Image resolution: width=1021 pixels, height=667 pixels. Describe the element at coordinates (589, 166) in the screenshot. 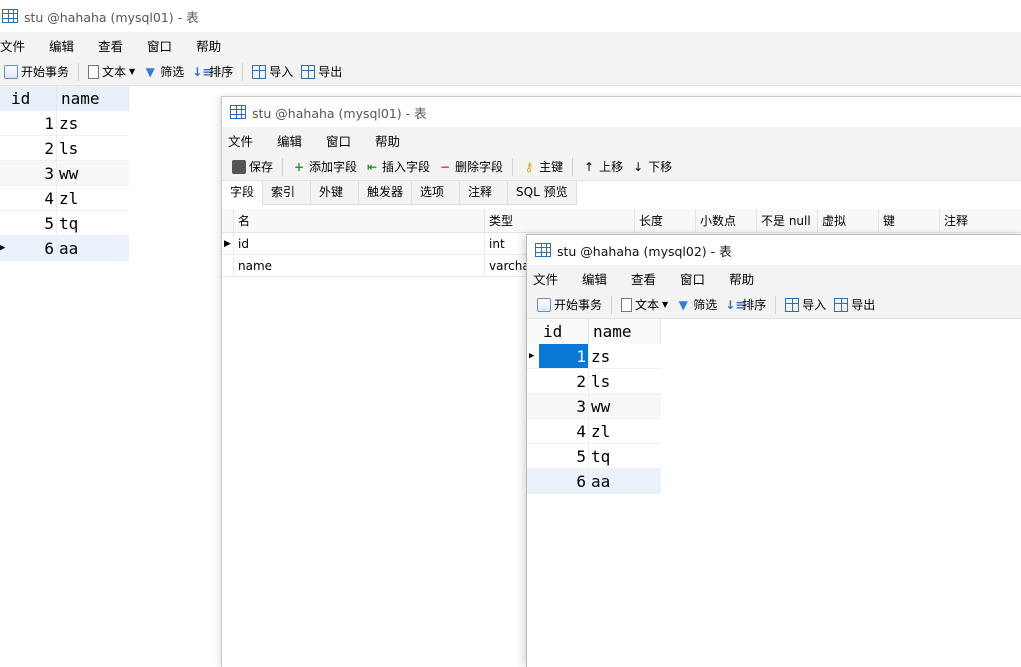

I see `arrow-up-icon: ↑` at that location.